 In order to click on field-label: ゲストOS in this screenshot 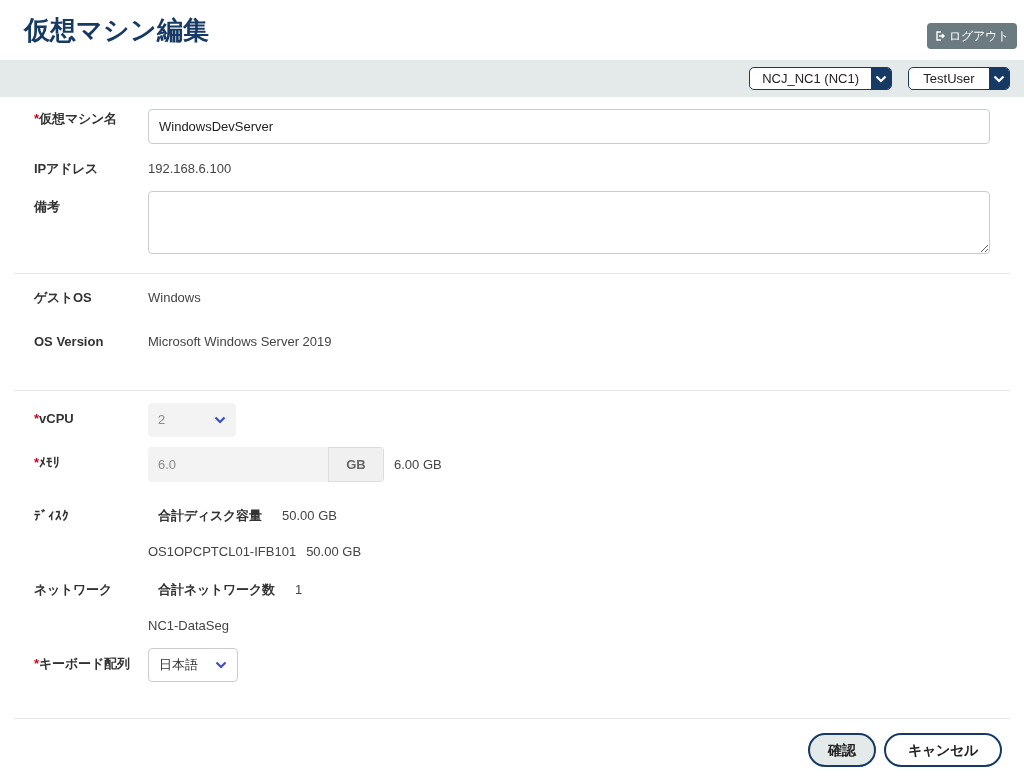, I will do `click(63, 298)`.